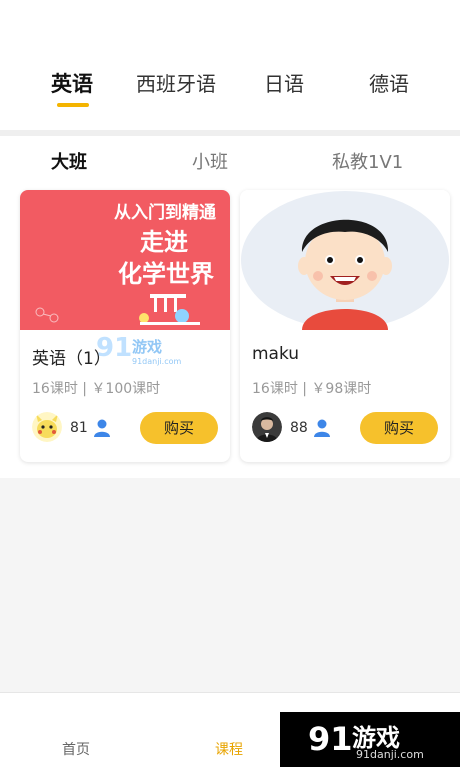  I want to click on banner-line-1: 从入门到精通, so click(165, 212).